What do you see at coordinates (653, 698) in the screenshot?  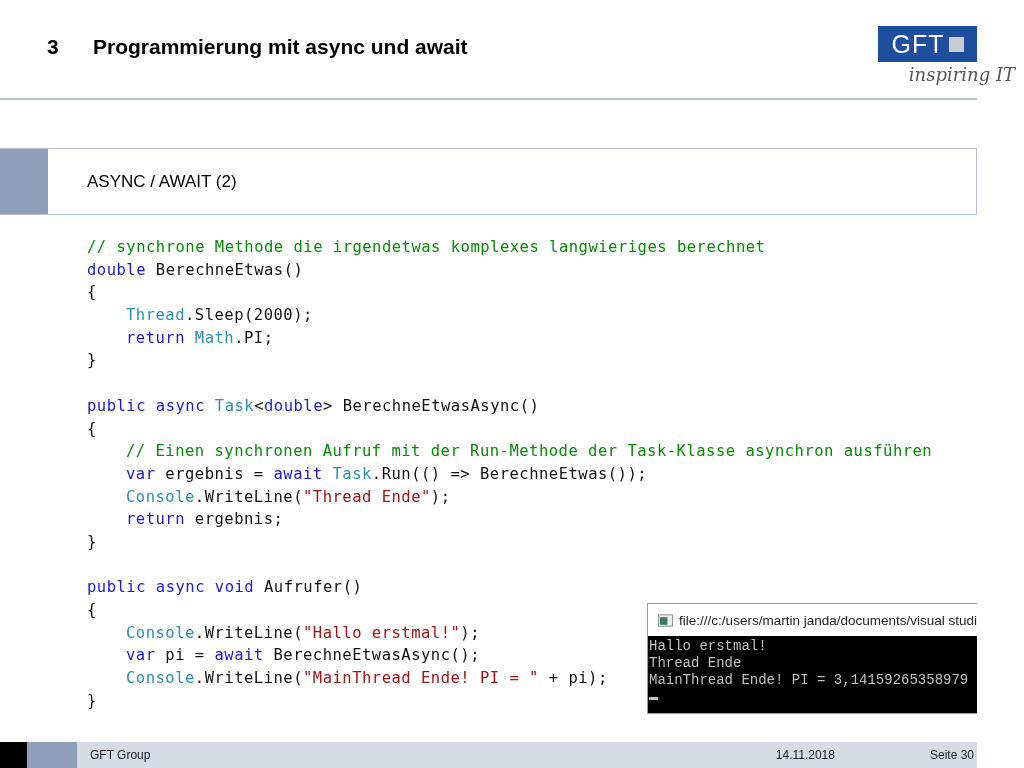 I see `console-cursor` at bounding box center [653, 698].